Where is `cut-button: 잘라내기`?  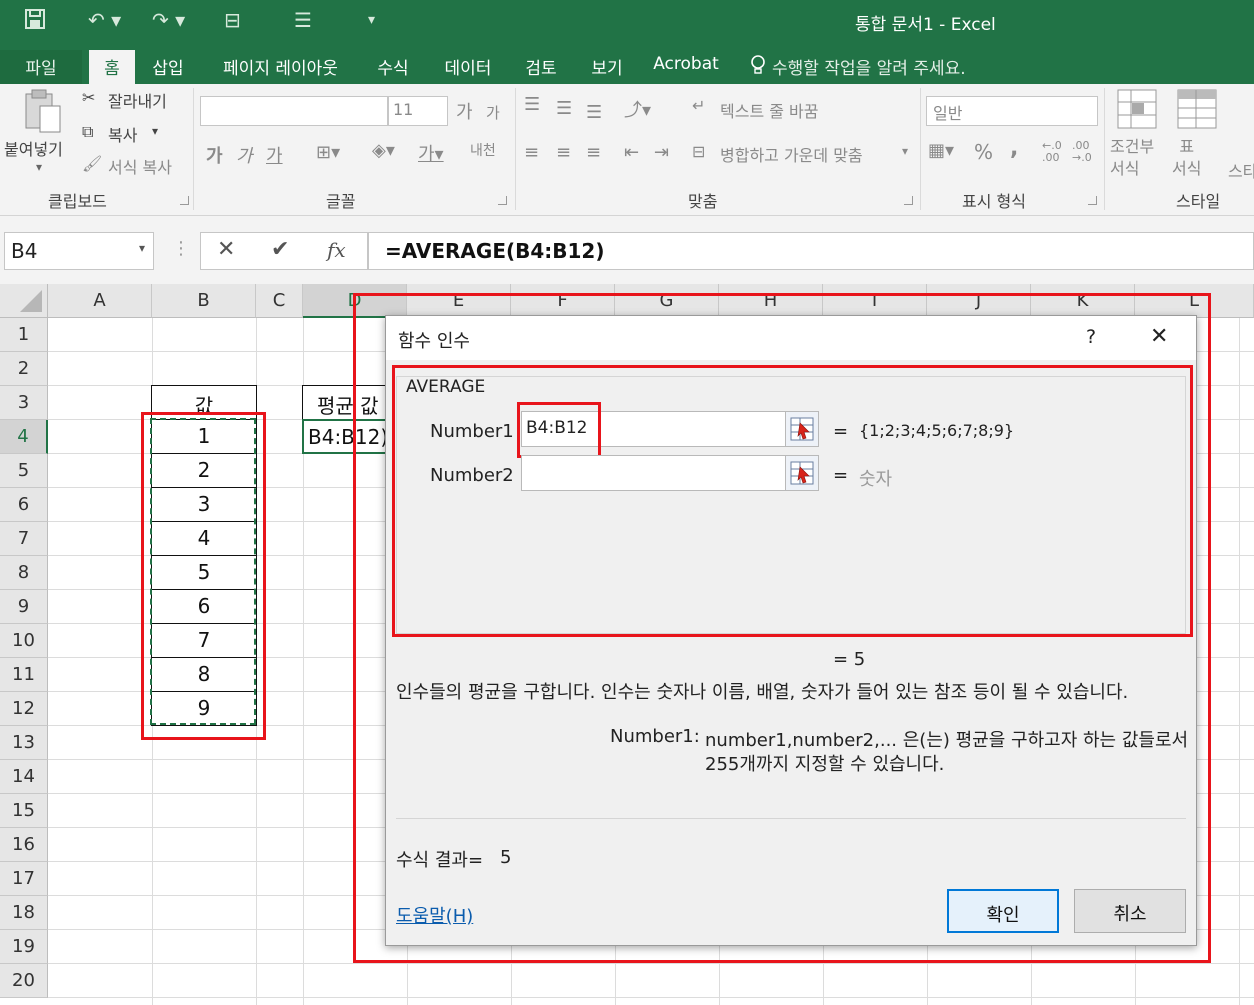
cut-button: 잘라내기 is located at coordinates (137, 100).